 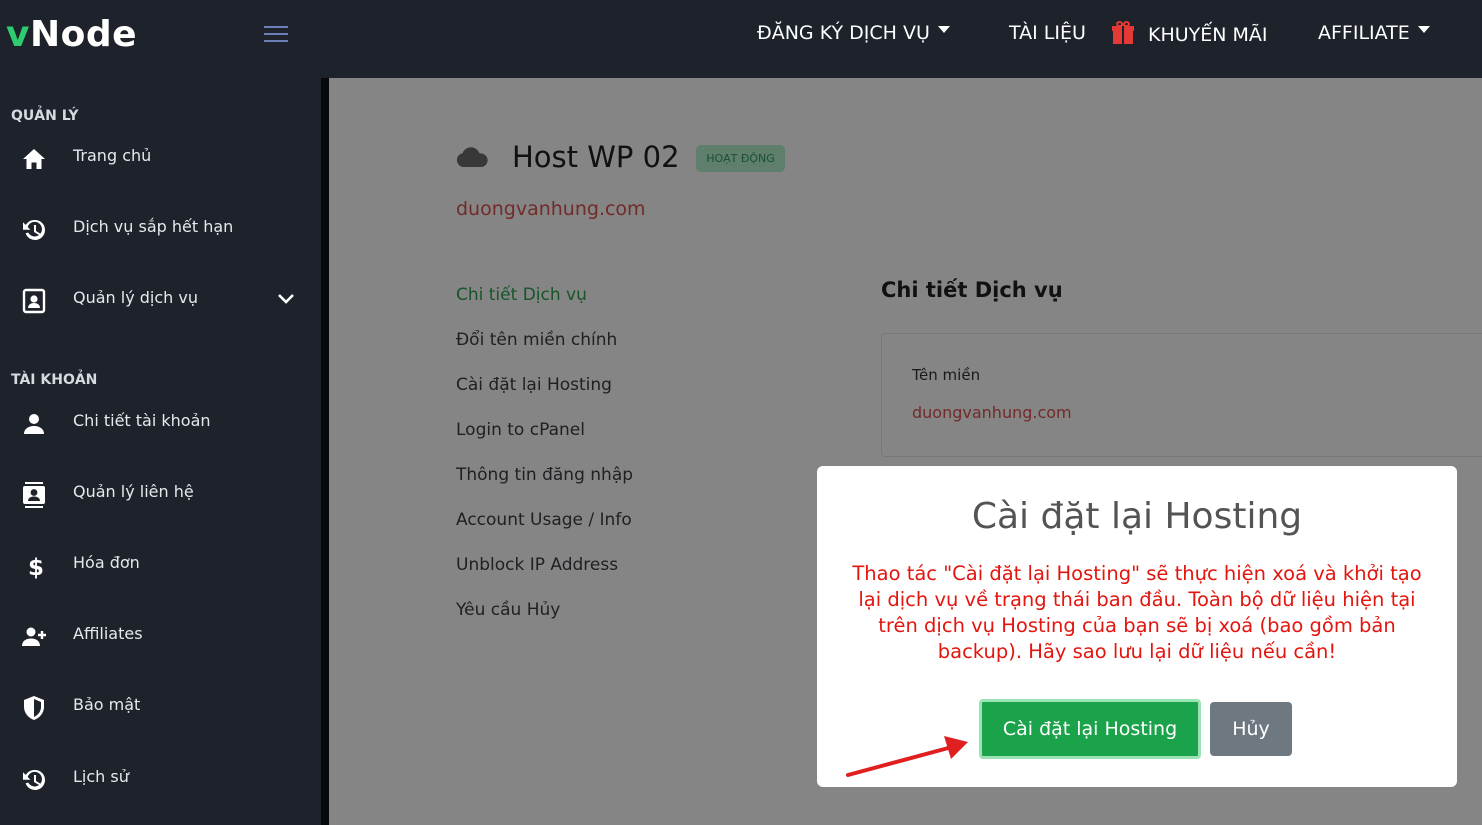 What do you see at coordinates (18, 34) in the screenshot?
I see `logo-v: v` at bounding box center [18, 34].